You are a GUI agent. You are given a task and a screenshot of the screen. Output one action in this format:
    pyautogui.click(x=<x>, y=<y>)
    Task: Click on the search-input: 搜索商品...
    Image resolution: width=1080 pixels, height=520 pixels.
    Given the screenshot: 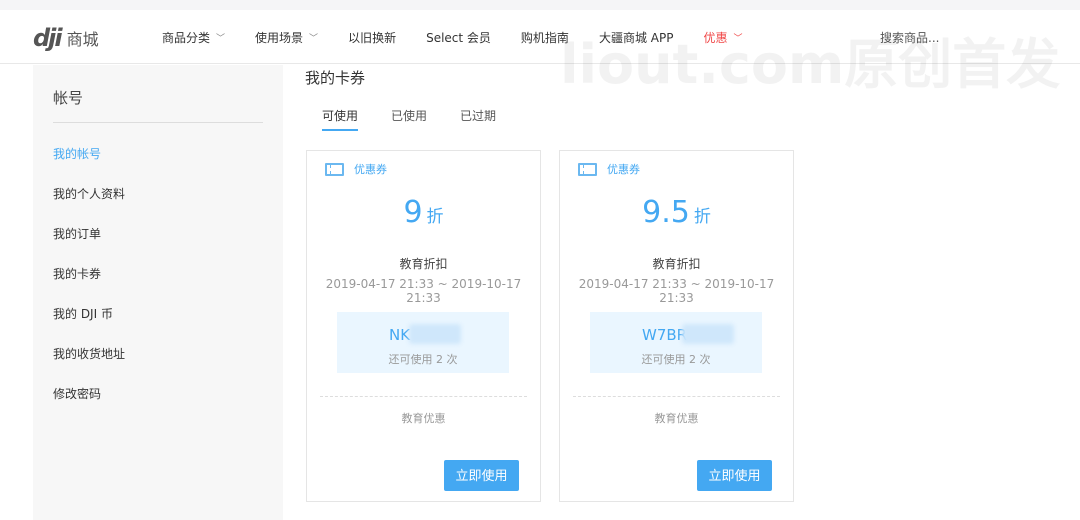 What is the action you would take?
    pyautogui.click(x=909, y=37)
    